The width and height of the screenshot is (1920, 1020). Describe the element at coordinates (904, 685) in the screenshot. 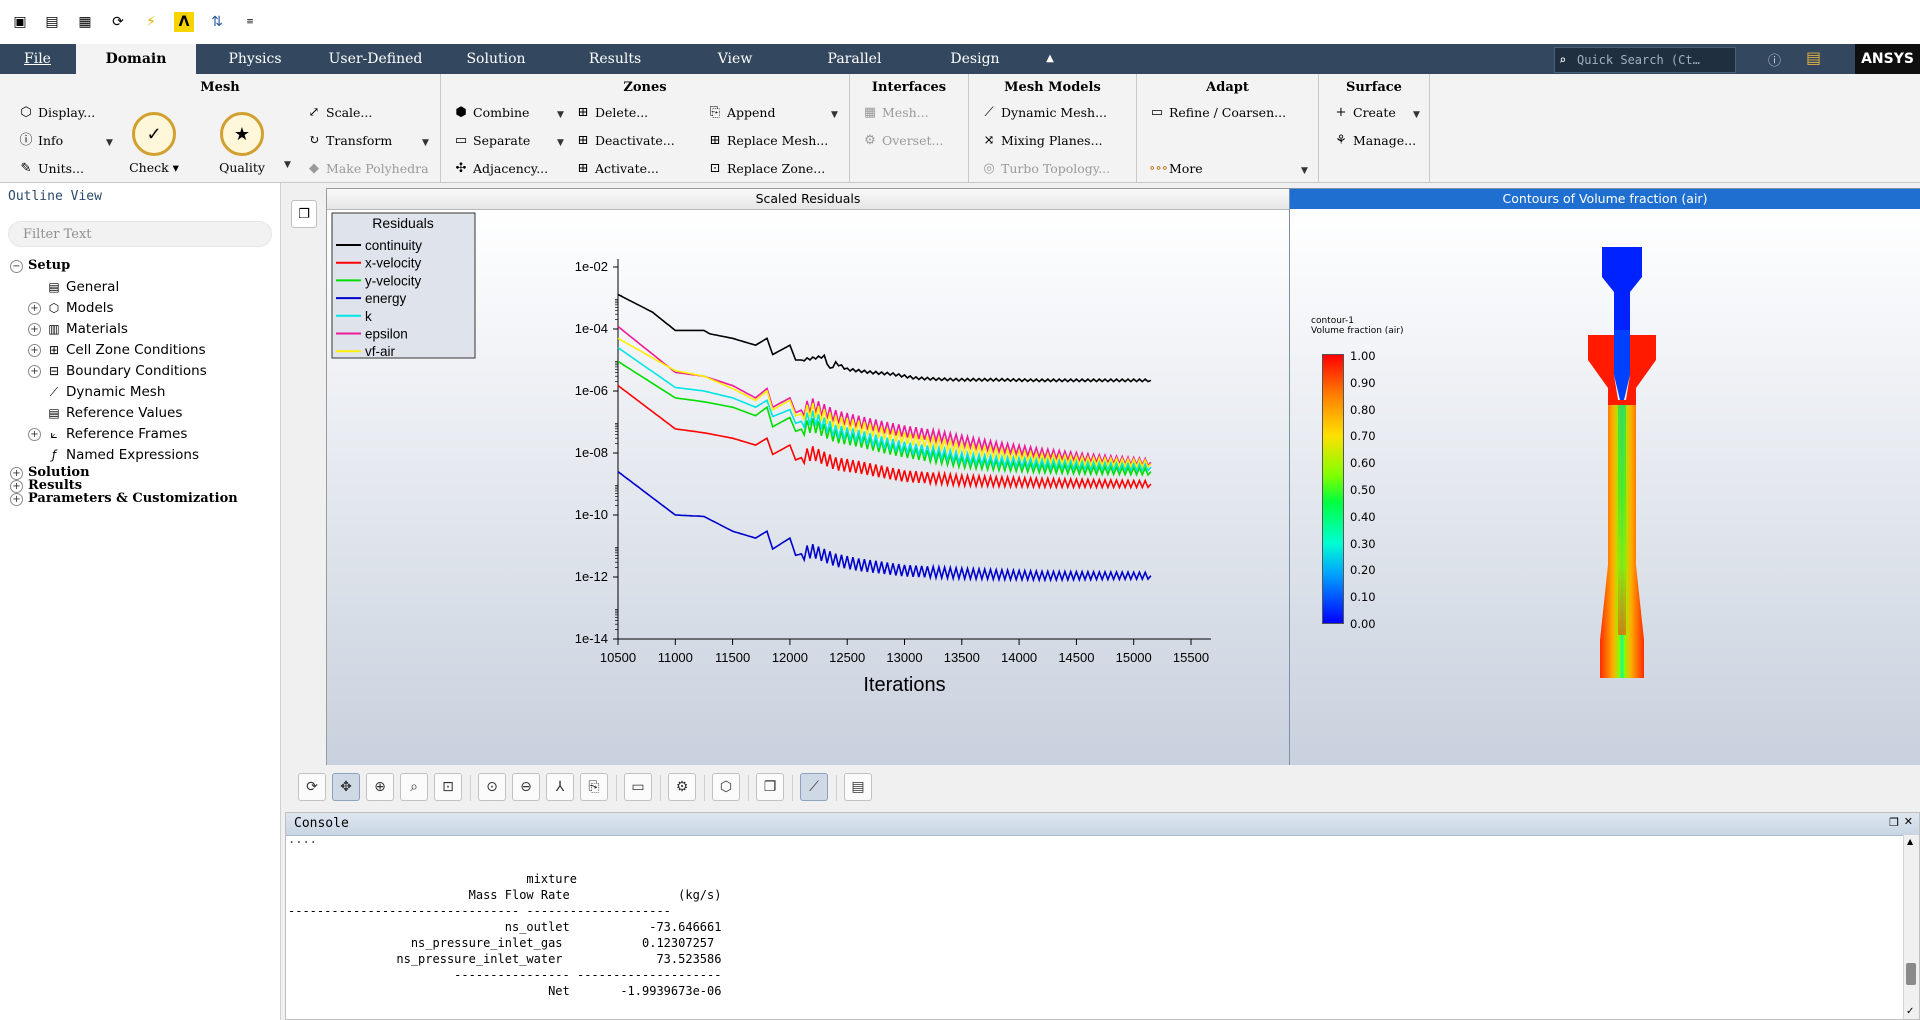

I see `x-axis-label: Iterations` at that location.